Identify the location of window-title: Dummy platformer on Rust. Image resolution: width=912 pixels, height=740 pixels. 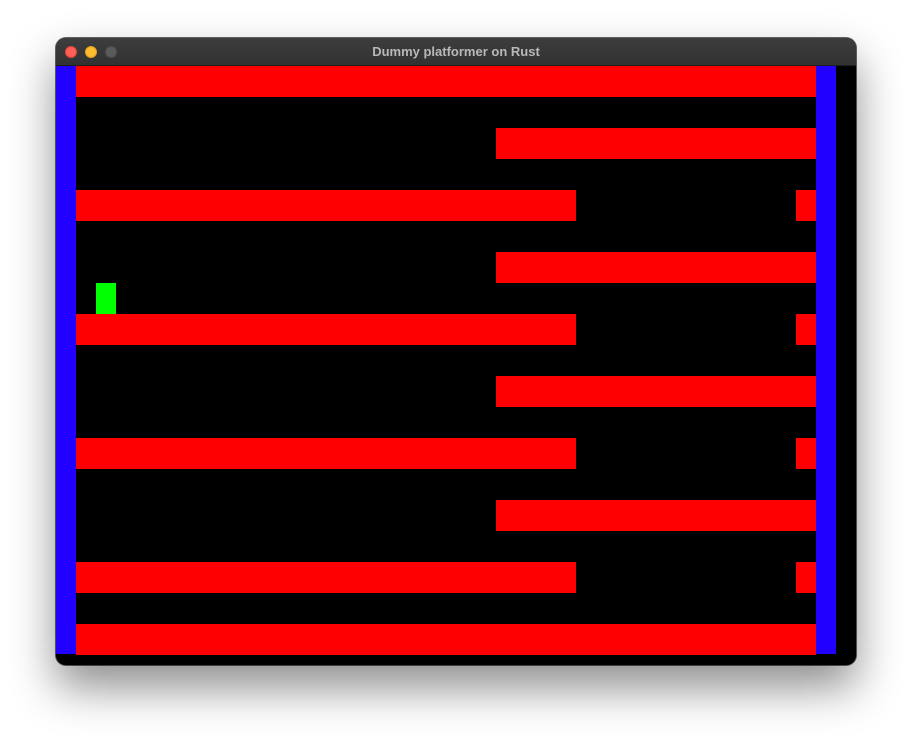
(456, 51).